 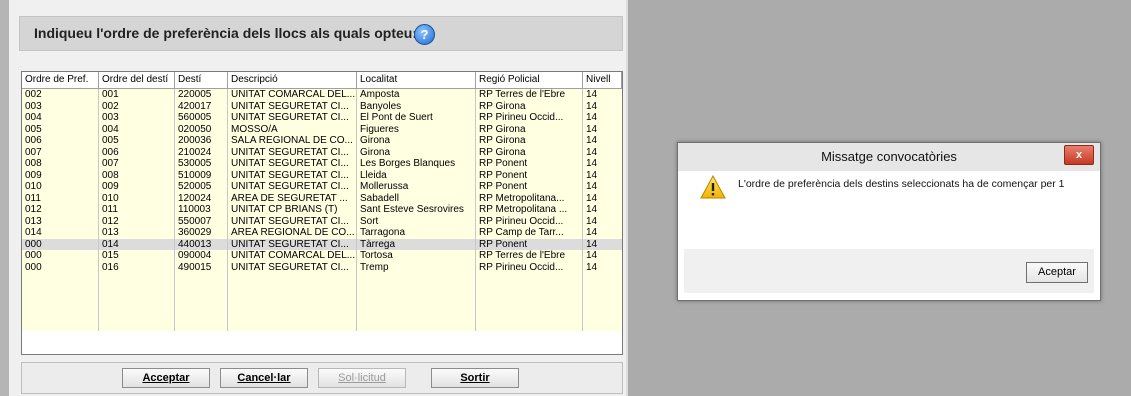 What do you see at coordinates (201, 233) in the screenshot?
I see `cell-desti: 360029` at bounding box center [201, 233].